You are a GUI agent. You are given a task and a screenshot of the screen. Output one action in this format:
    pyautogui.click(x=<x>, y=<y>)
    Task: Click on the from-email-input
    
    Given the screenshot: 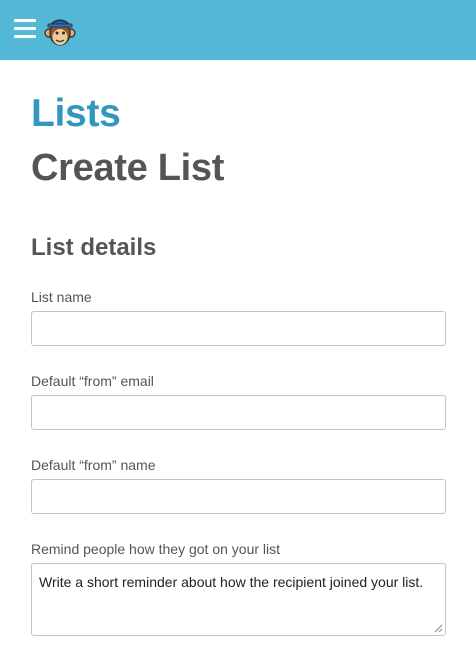 What is the action you would take?
    pyautogui.click(x=238, y=412)
    